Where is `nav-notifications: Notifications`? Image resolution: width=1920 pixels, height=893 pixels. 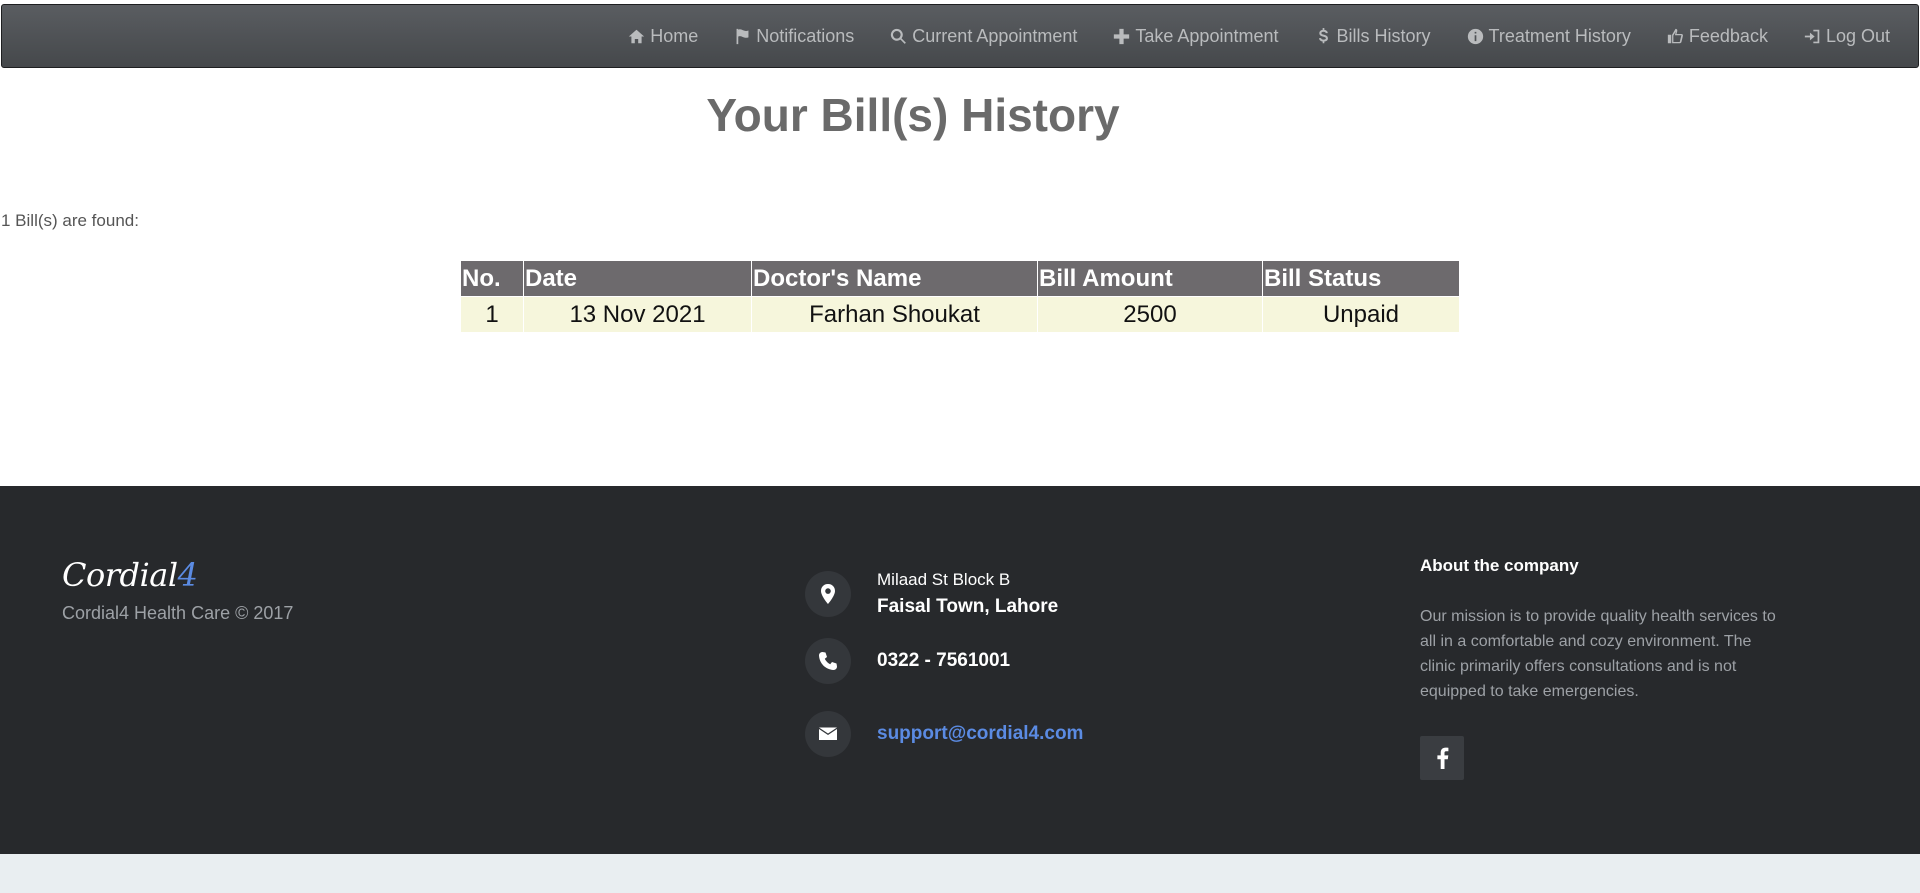 nav-notifications: Notifications is located at coordinates (794, 36).